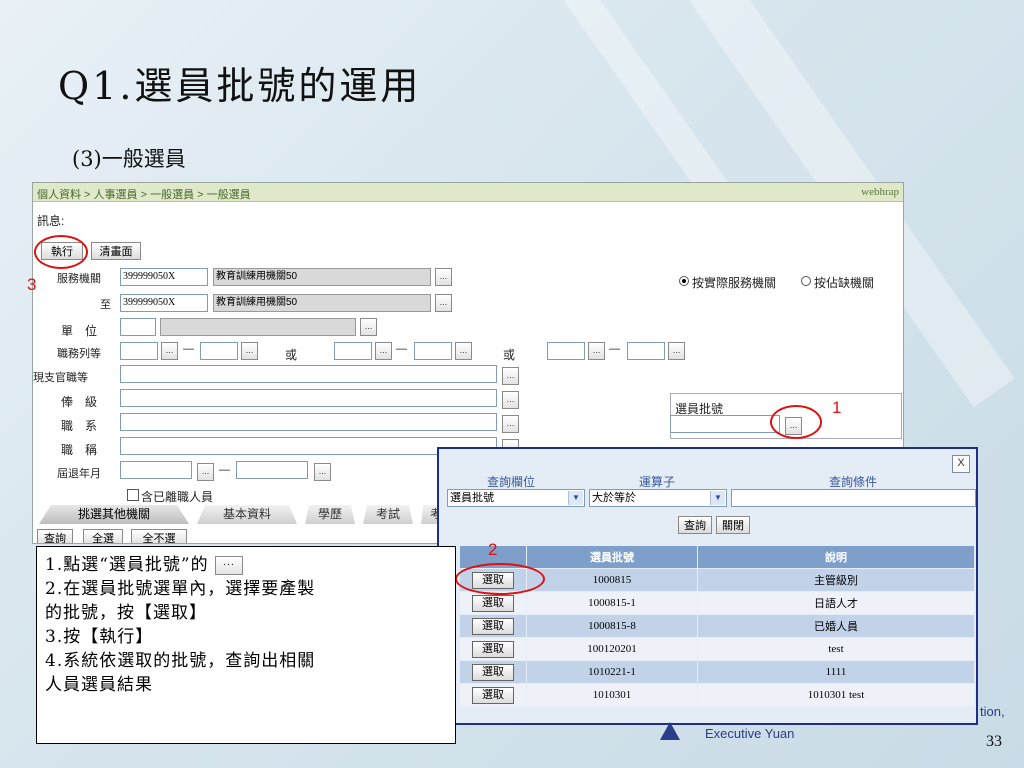 The height and width of the screenshot is (768, 1024). Describe the element at coordinates (612, 626) in the screenshot. I see `table-cell-batch: 1000815-8` at that location.